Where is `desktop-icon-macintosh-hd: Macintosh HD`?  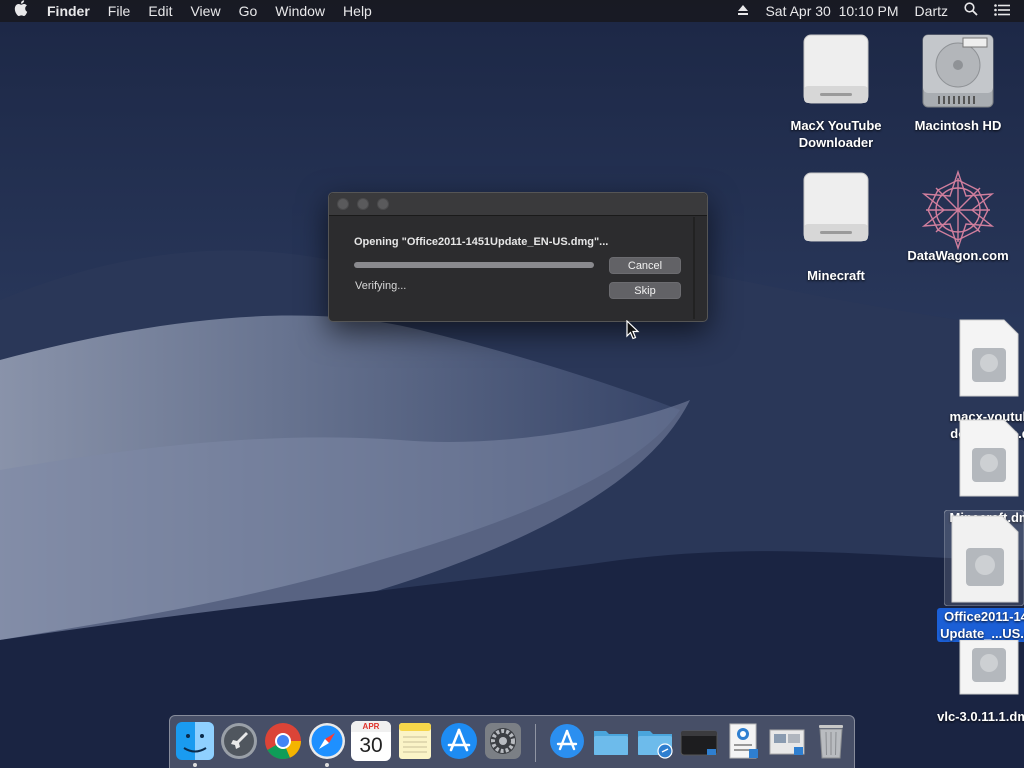
desktop-icon-macintosh-hd: Macintosh HD is located at coordinates (958, 83).